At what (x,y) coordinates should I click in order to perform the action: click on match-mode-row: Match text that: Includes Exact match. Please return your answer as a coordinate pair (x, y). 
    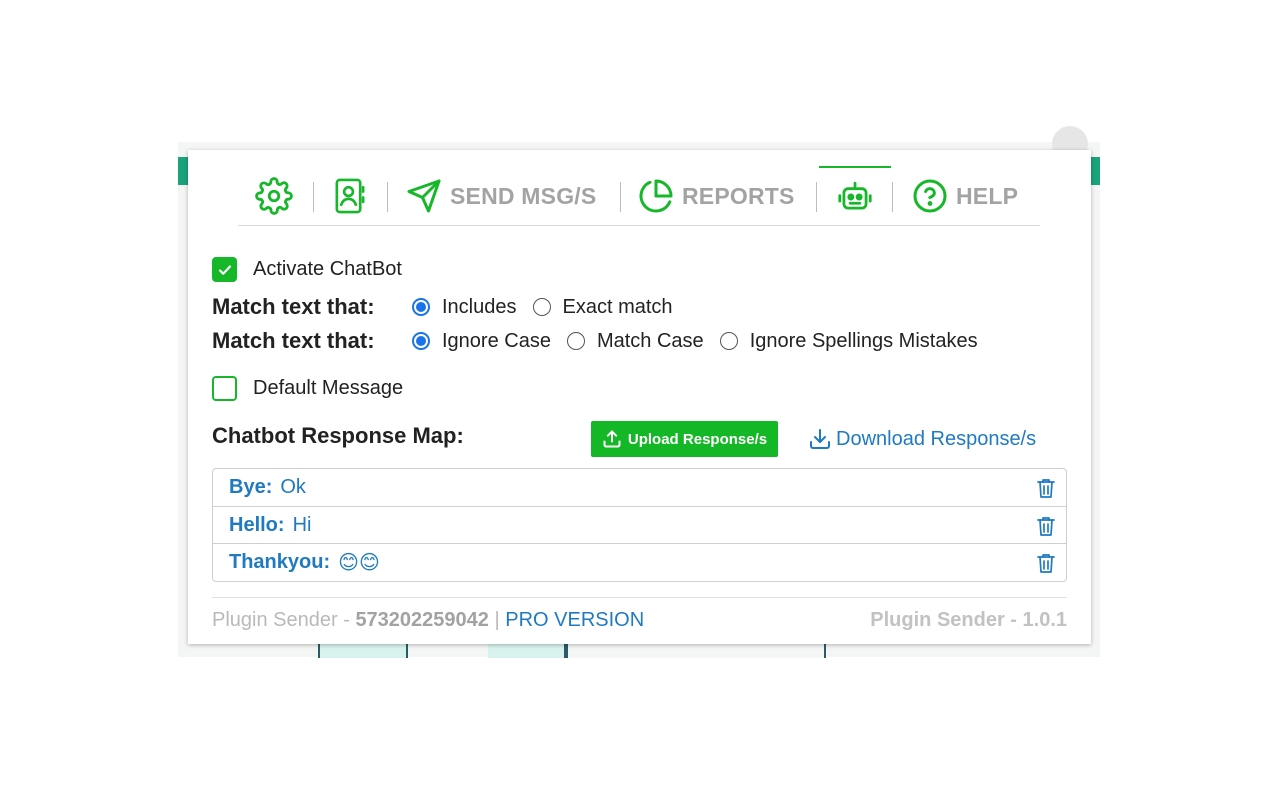
    Looking at the image, I should click on (450, 307).